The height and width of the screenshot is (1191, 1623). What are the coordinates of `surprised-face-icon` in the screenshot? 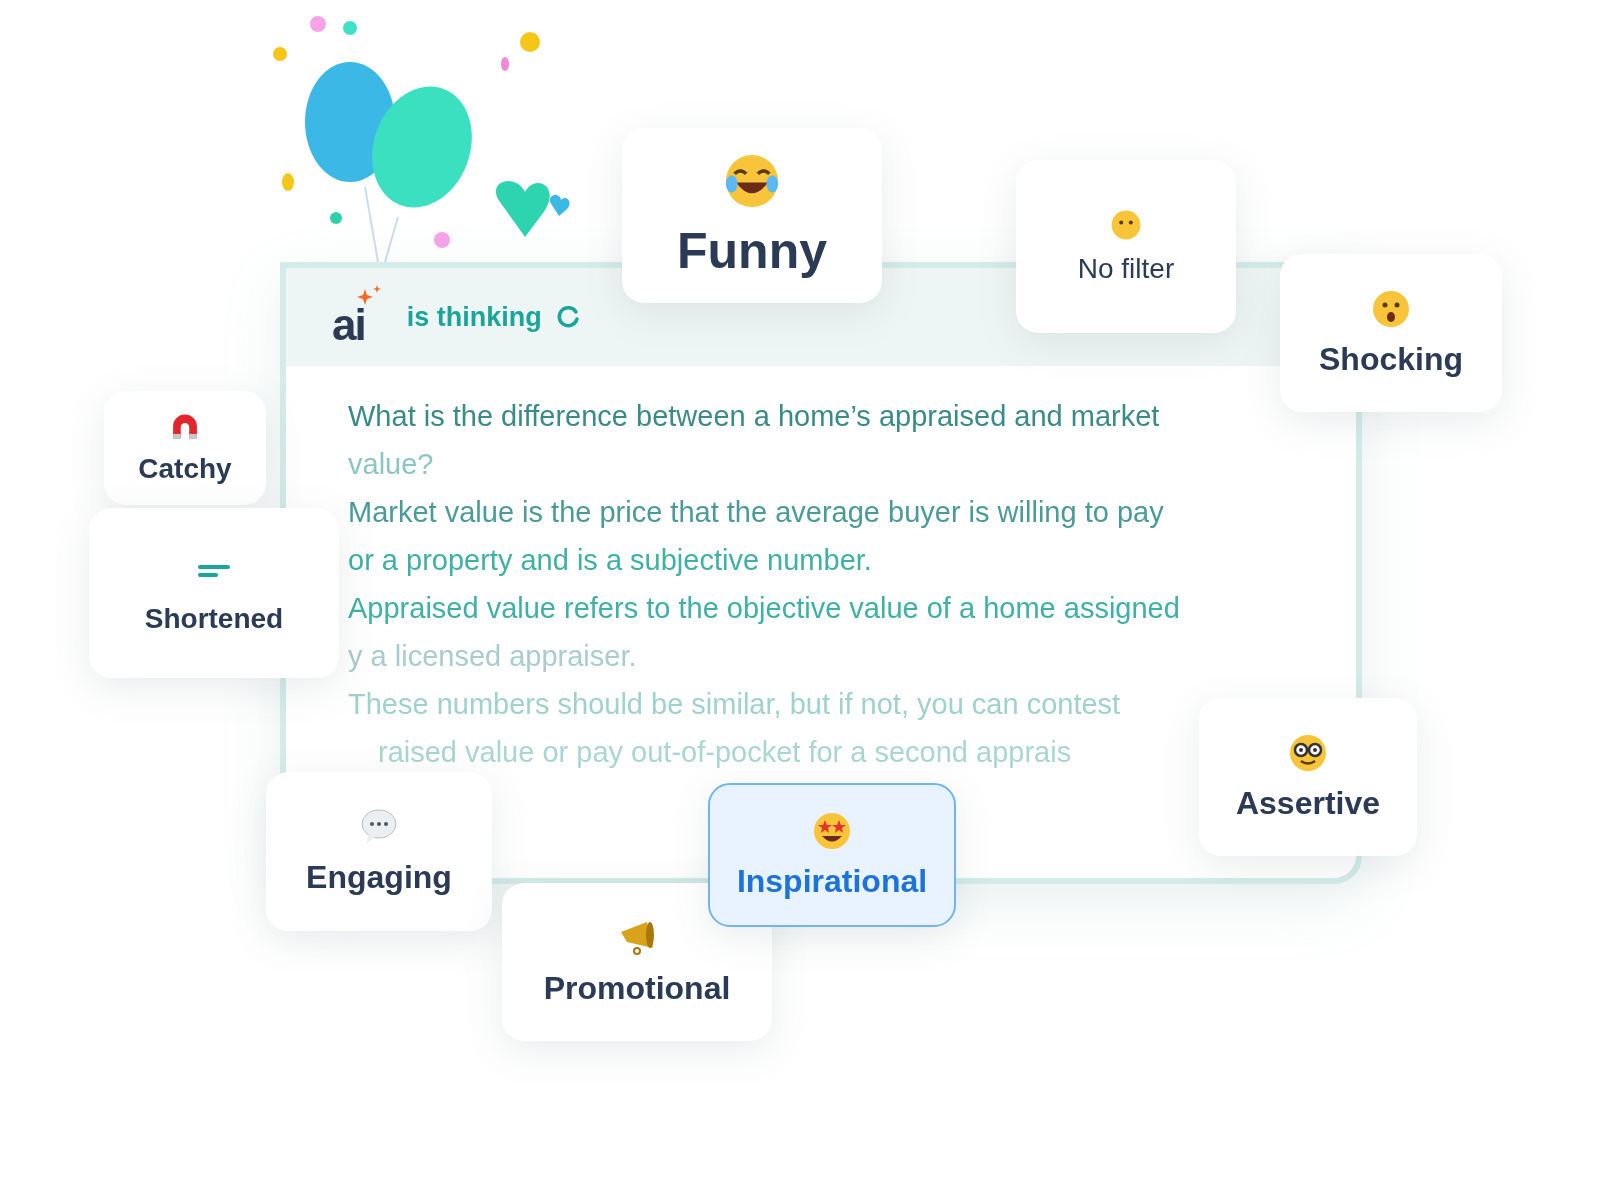 It's located at (1391, 308).